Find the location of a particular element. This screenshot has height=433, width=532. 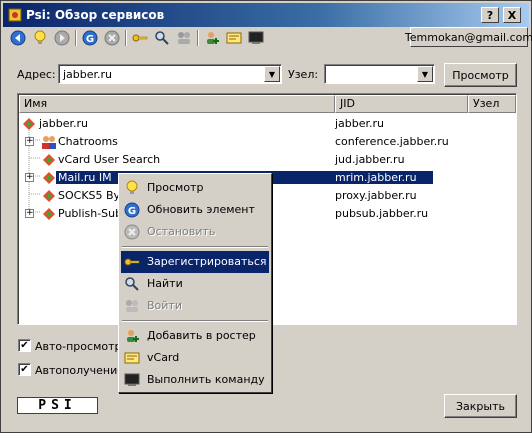

help-button: ? is located at coordinates (490, 15).